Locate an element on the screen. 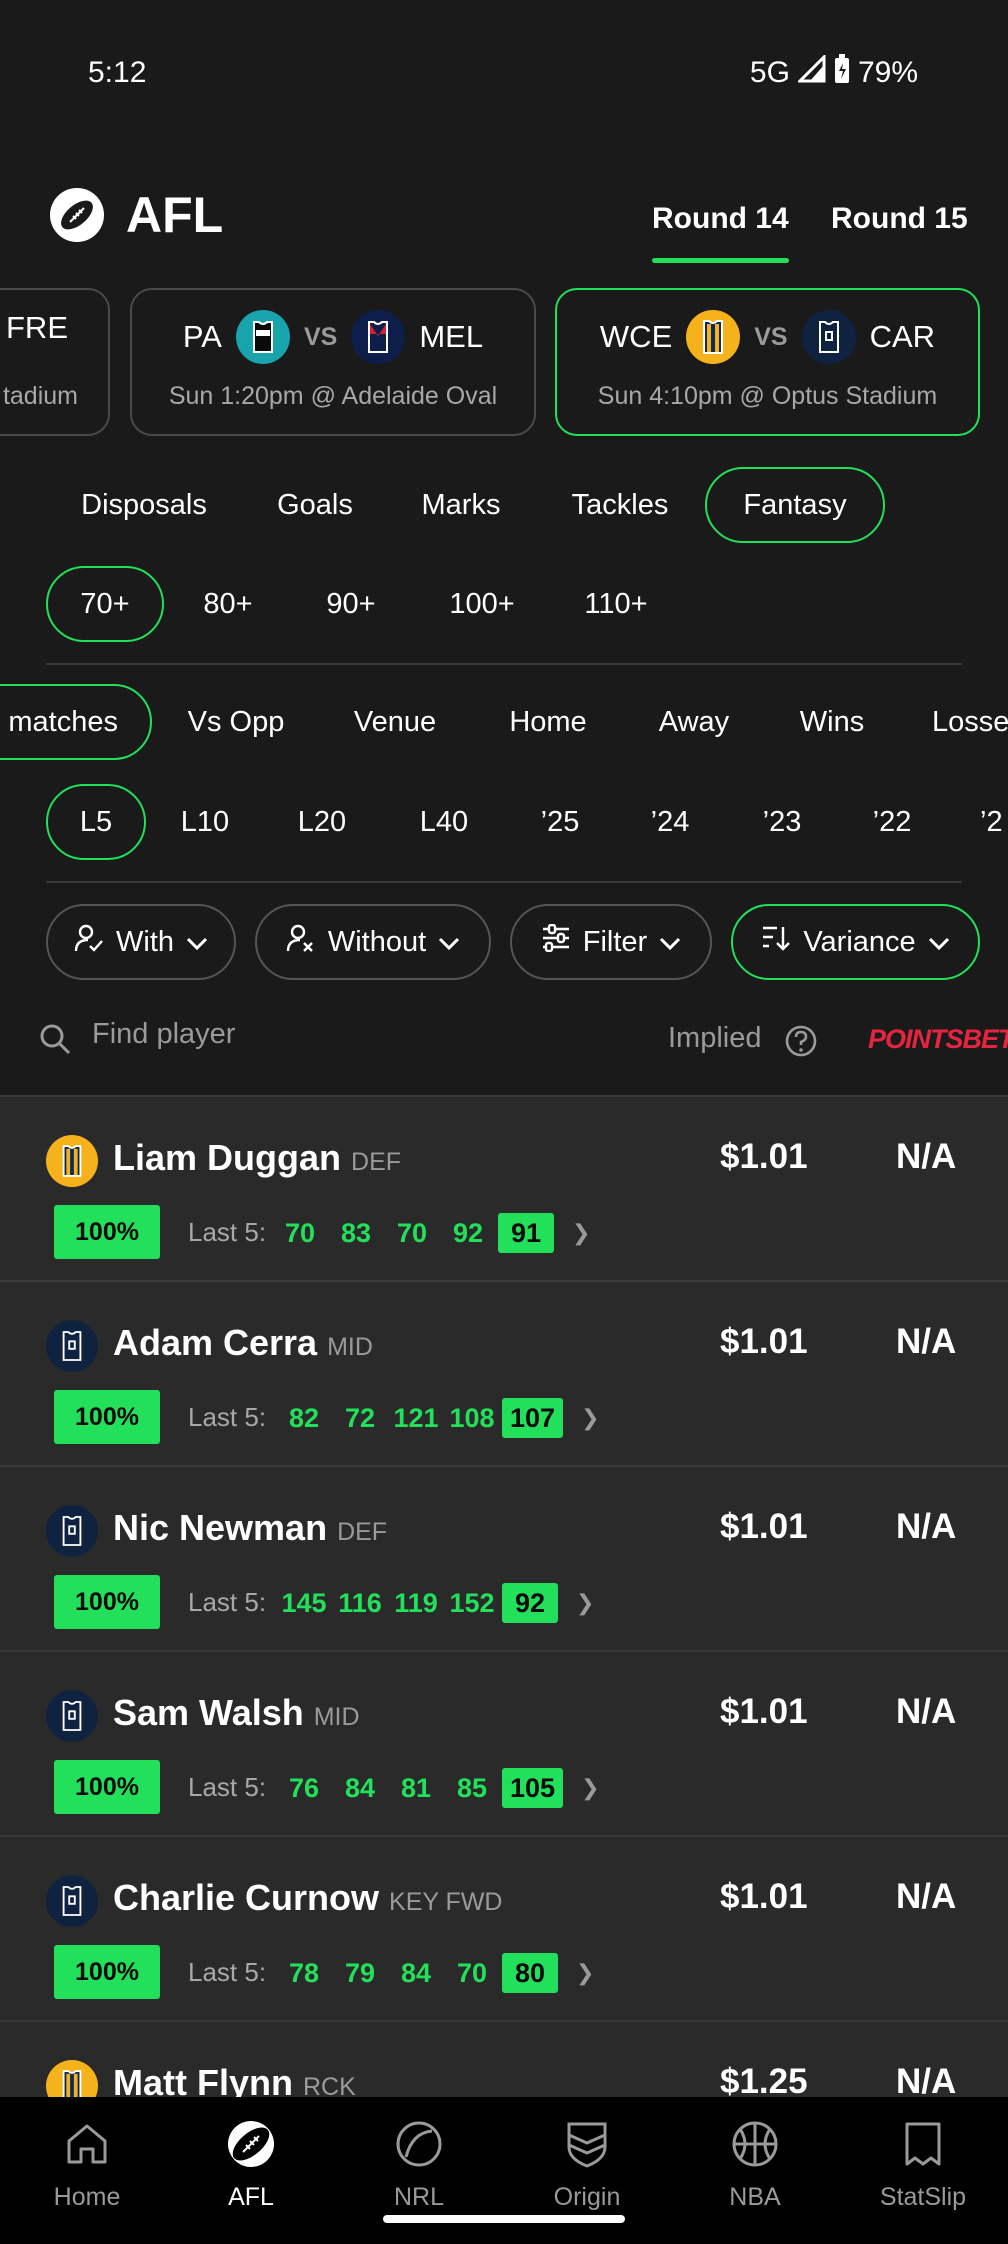  nav-statslip: StatSlip is located at coordinates (923, 2163).